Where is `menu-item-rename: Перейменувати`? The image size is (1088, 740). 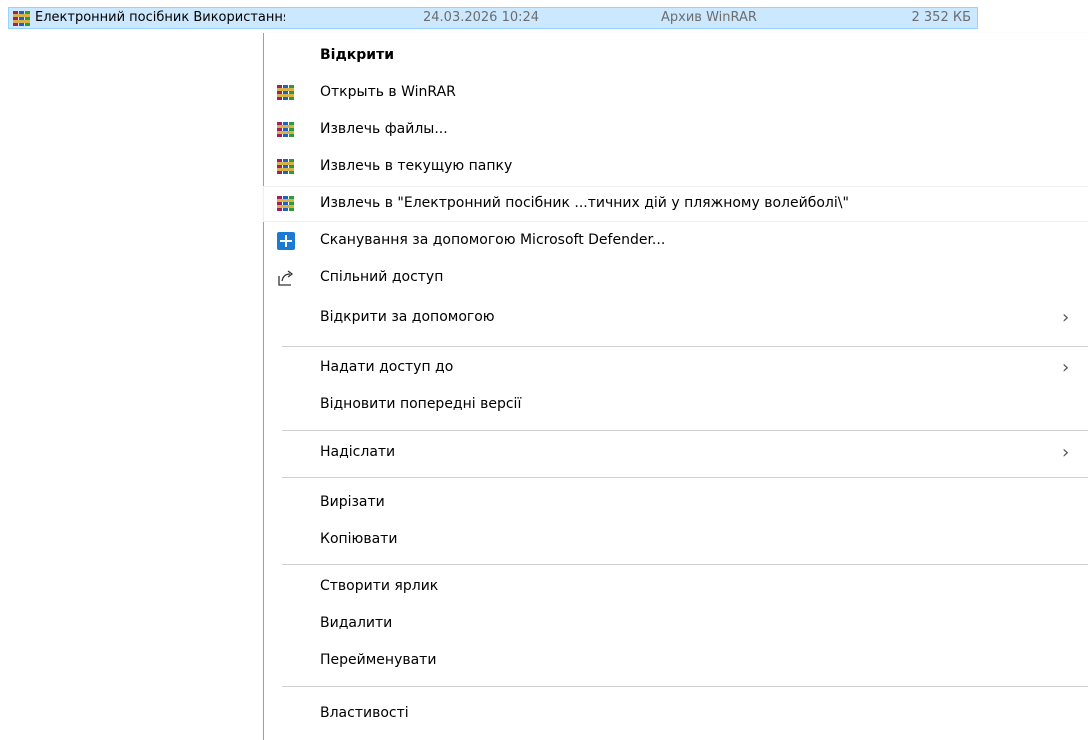
menu-item-rename: Перейменувати is located at coordinates (676, 661).